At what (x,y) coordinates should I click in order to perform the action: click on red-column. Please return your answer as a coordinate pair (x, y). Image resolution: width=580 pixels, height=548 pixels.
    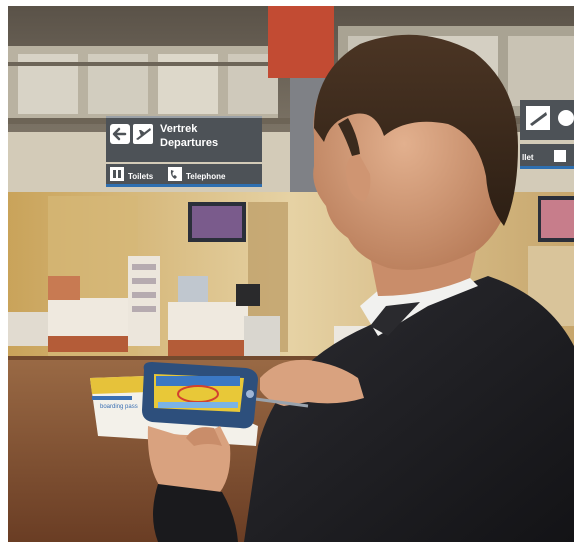
    Looking at the image, I should click on (301, 42).